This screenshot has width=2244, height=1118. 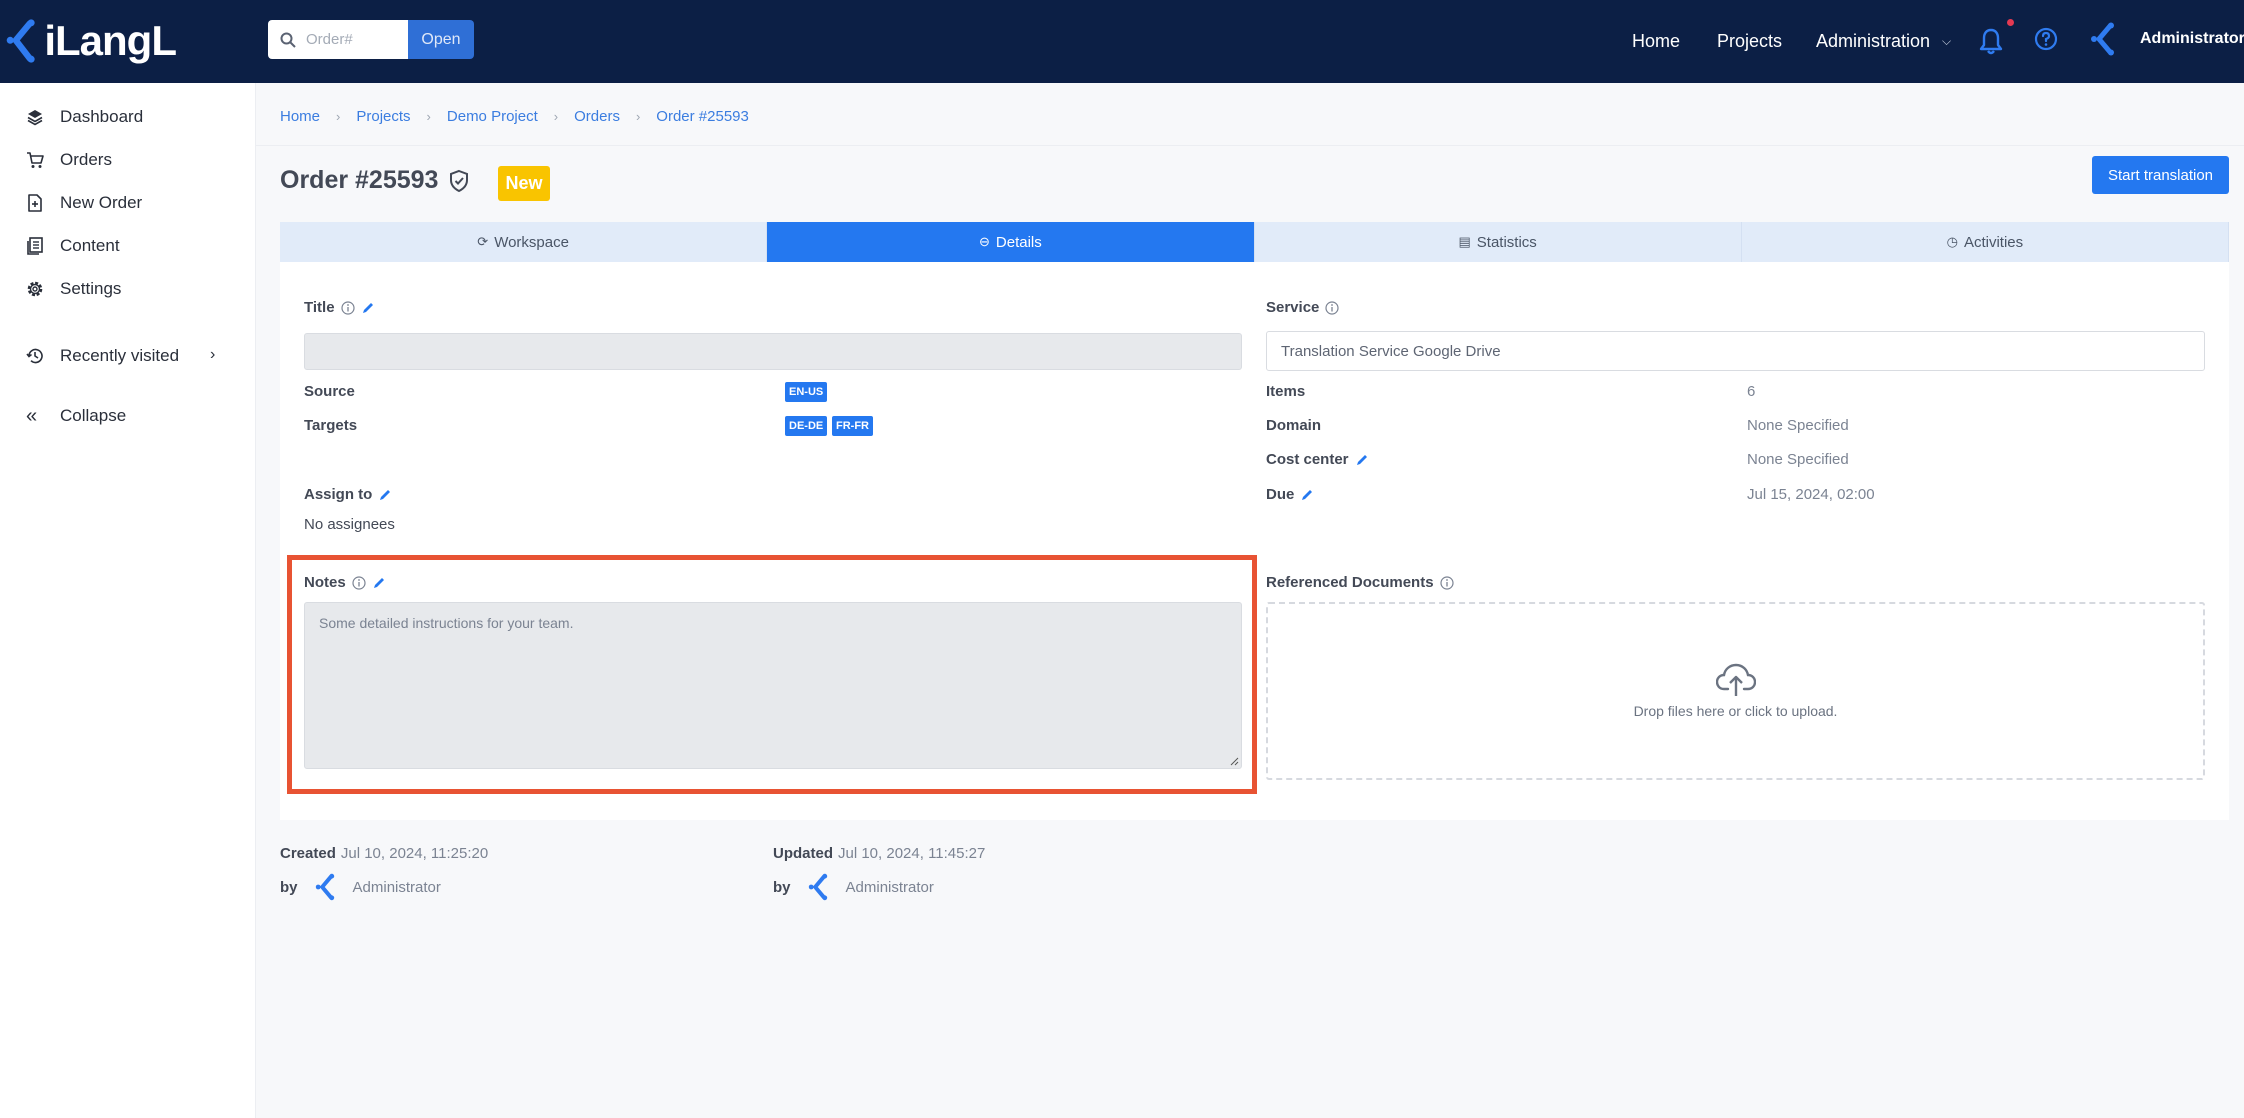 I want to click on logo: iLangL, so click(x=91, y=41).